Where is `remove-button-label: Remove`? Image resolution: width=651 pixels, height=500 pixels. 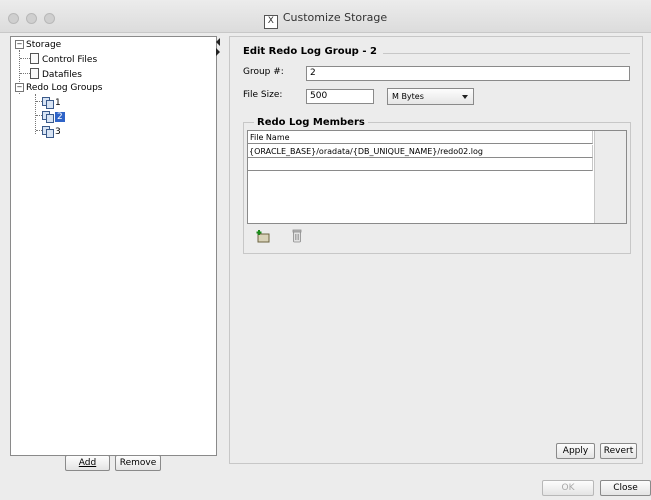
remove-button-label: Remove is located at coordinates (138, 463).